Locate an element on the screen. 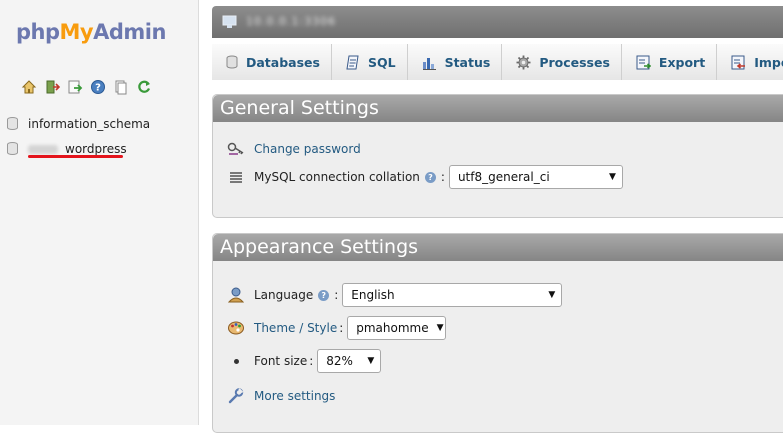 The height and width of the screenshot is (433, 783). panel-title: General Settings is located at coordinates (498, 108).